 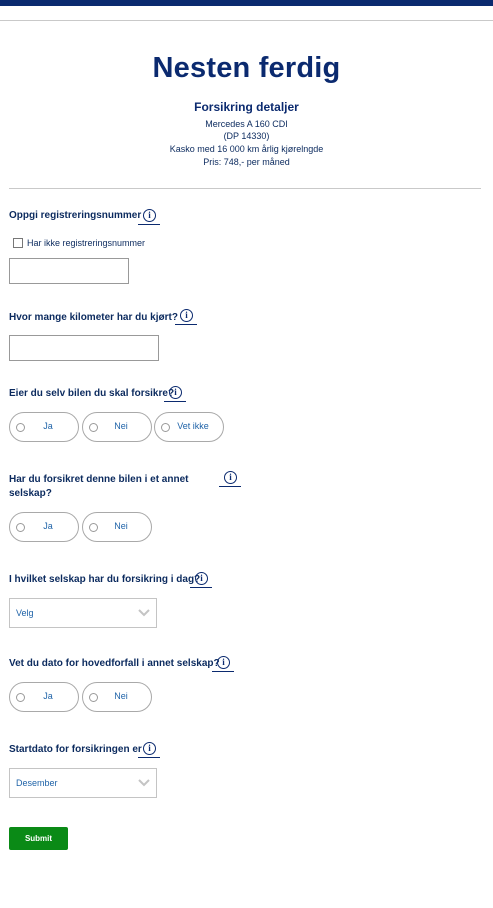 I want to click on no-reg-number-checkbox, so click(x=18, y=243).